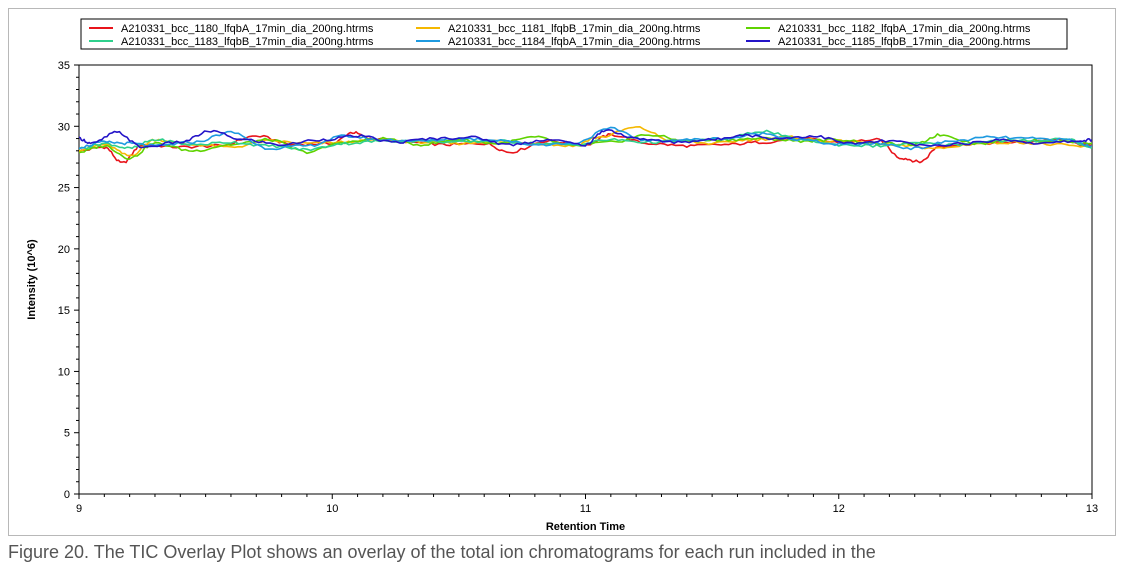 The height and width of the screenshot is (564, 1132). Describe the element at coordinates (67, 434) in the screenshot. I see `y-tick-label: 5` at that location.